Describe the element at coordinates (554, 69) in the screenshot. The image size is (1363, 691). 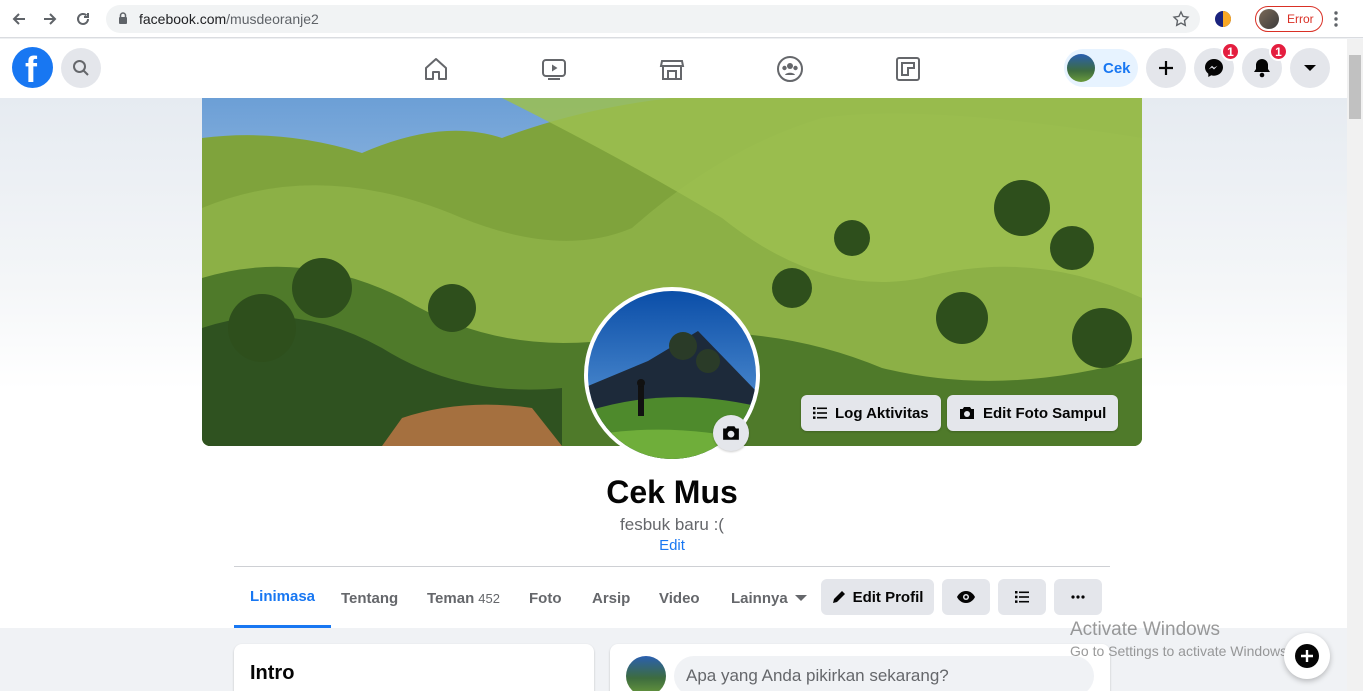
I see `watch-icon` at that location.